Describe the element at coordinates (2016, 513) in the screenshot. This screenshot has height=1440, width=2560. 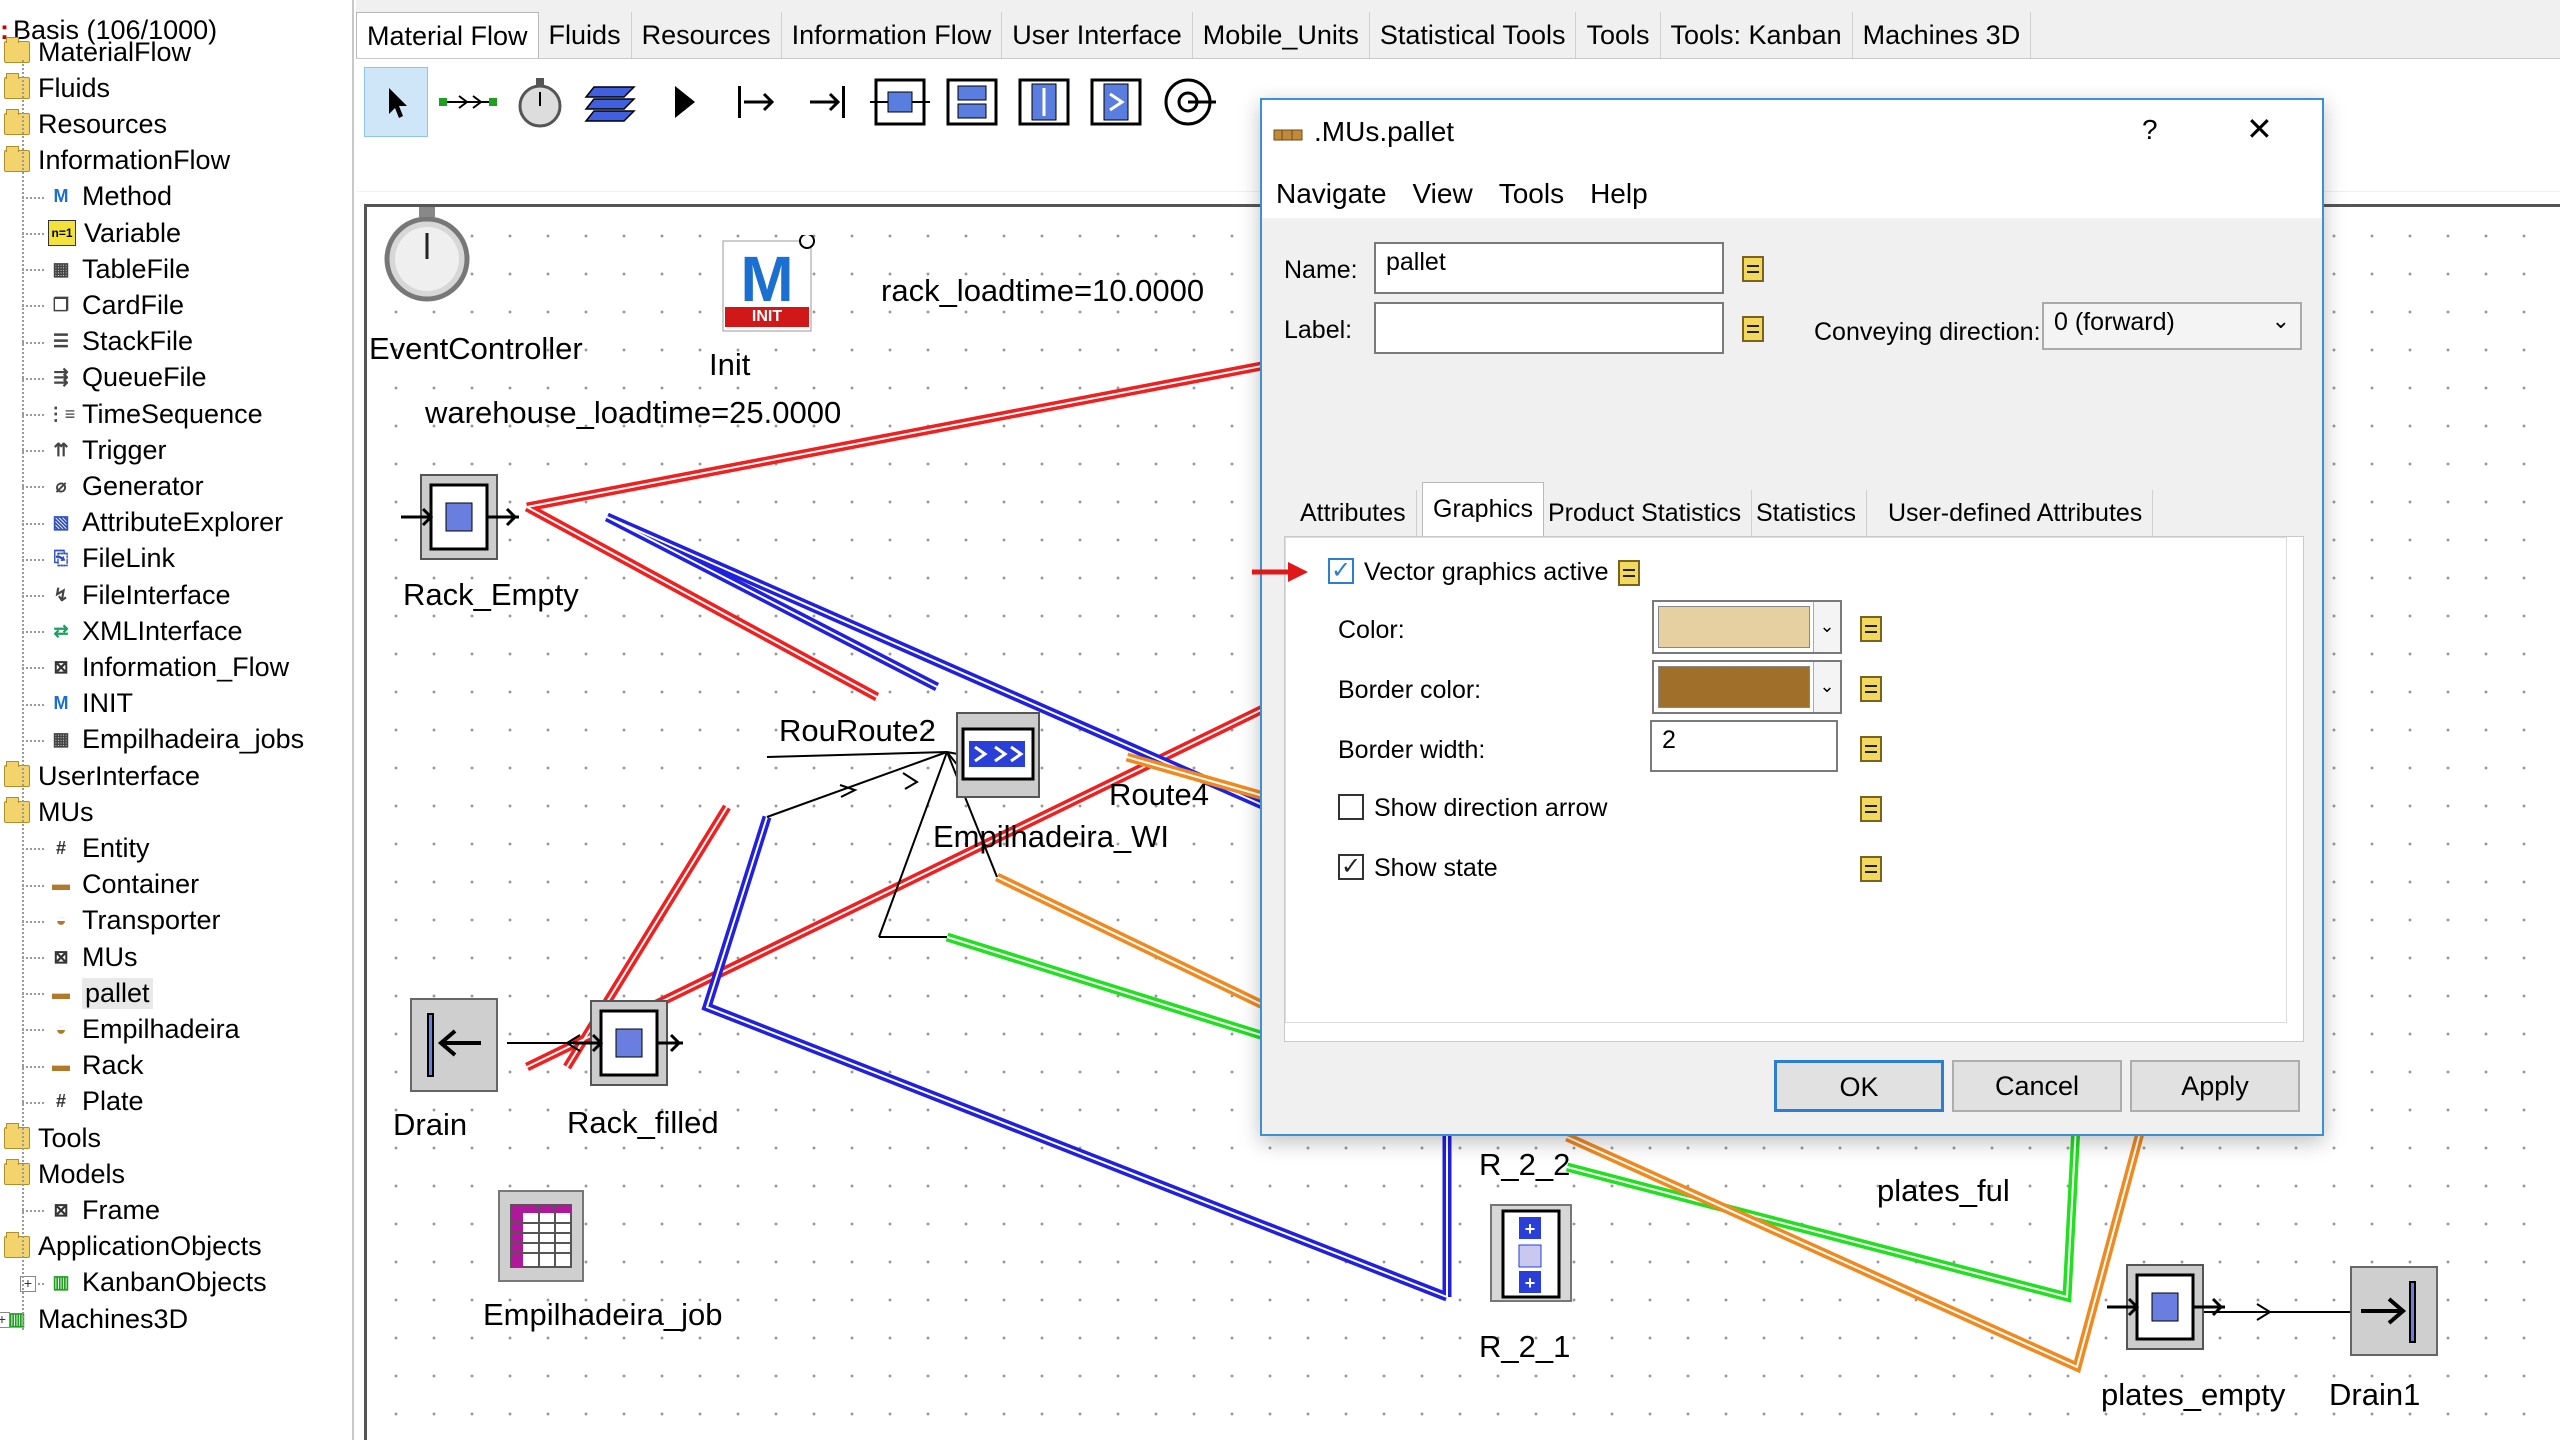
I see `dialog-tab-user-defined-attributes: User-defined Attributes` at that location.